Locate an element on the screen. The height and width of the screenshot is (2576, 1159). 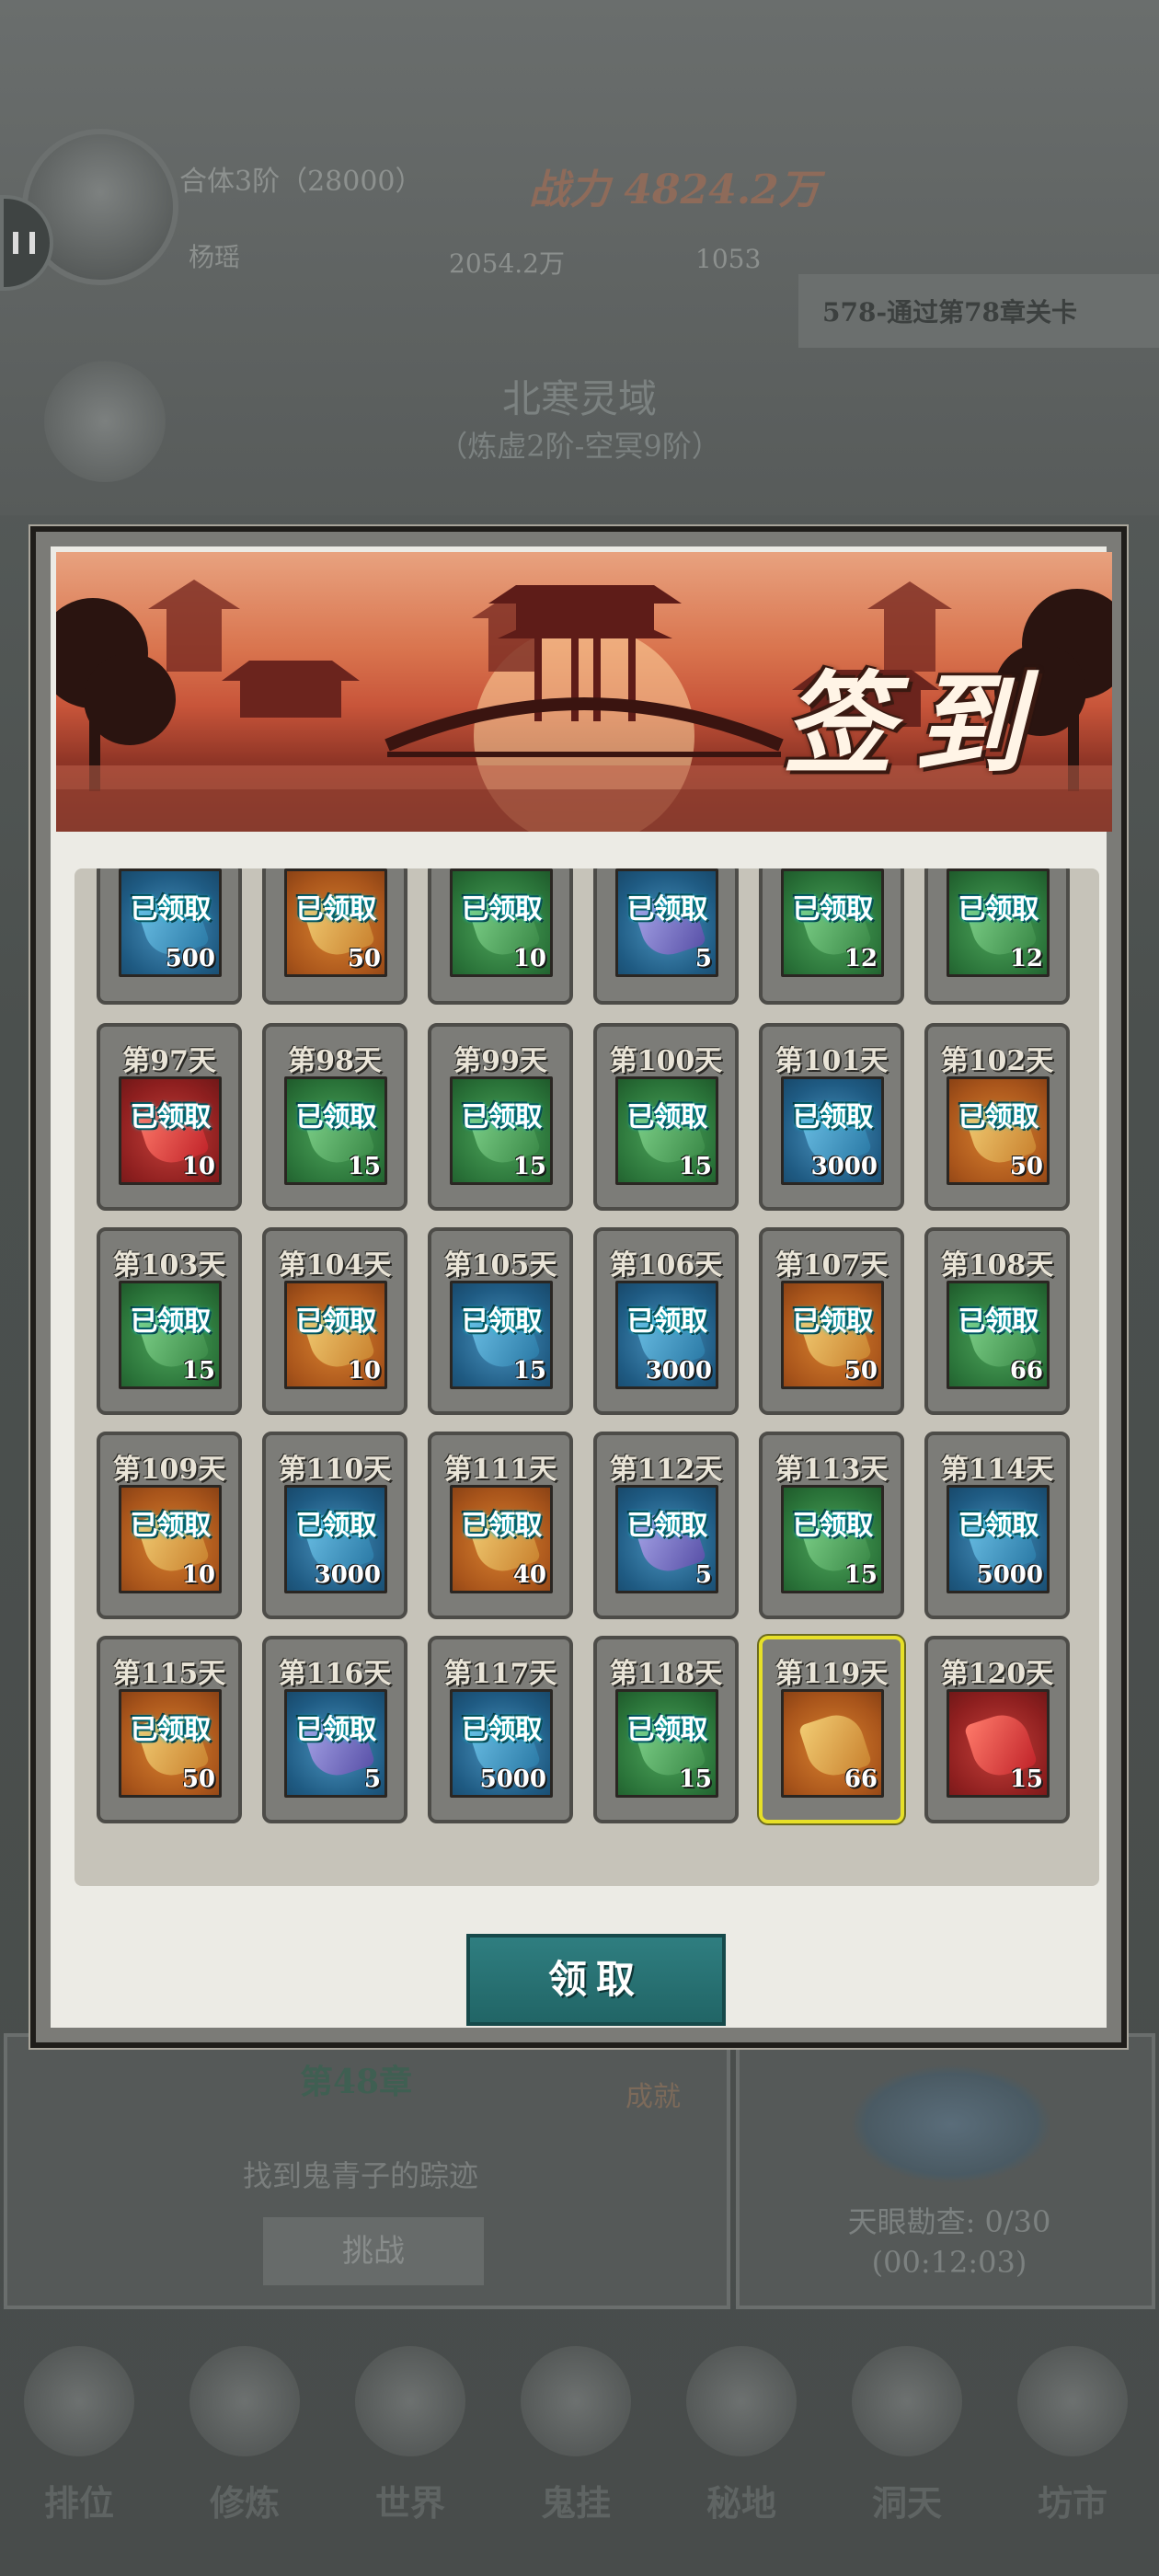
reward-cell: 已领取 50 is located at coordinates (334, 936).